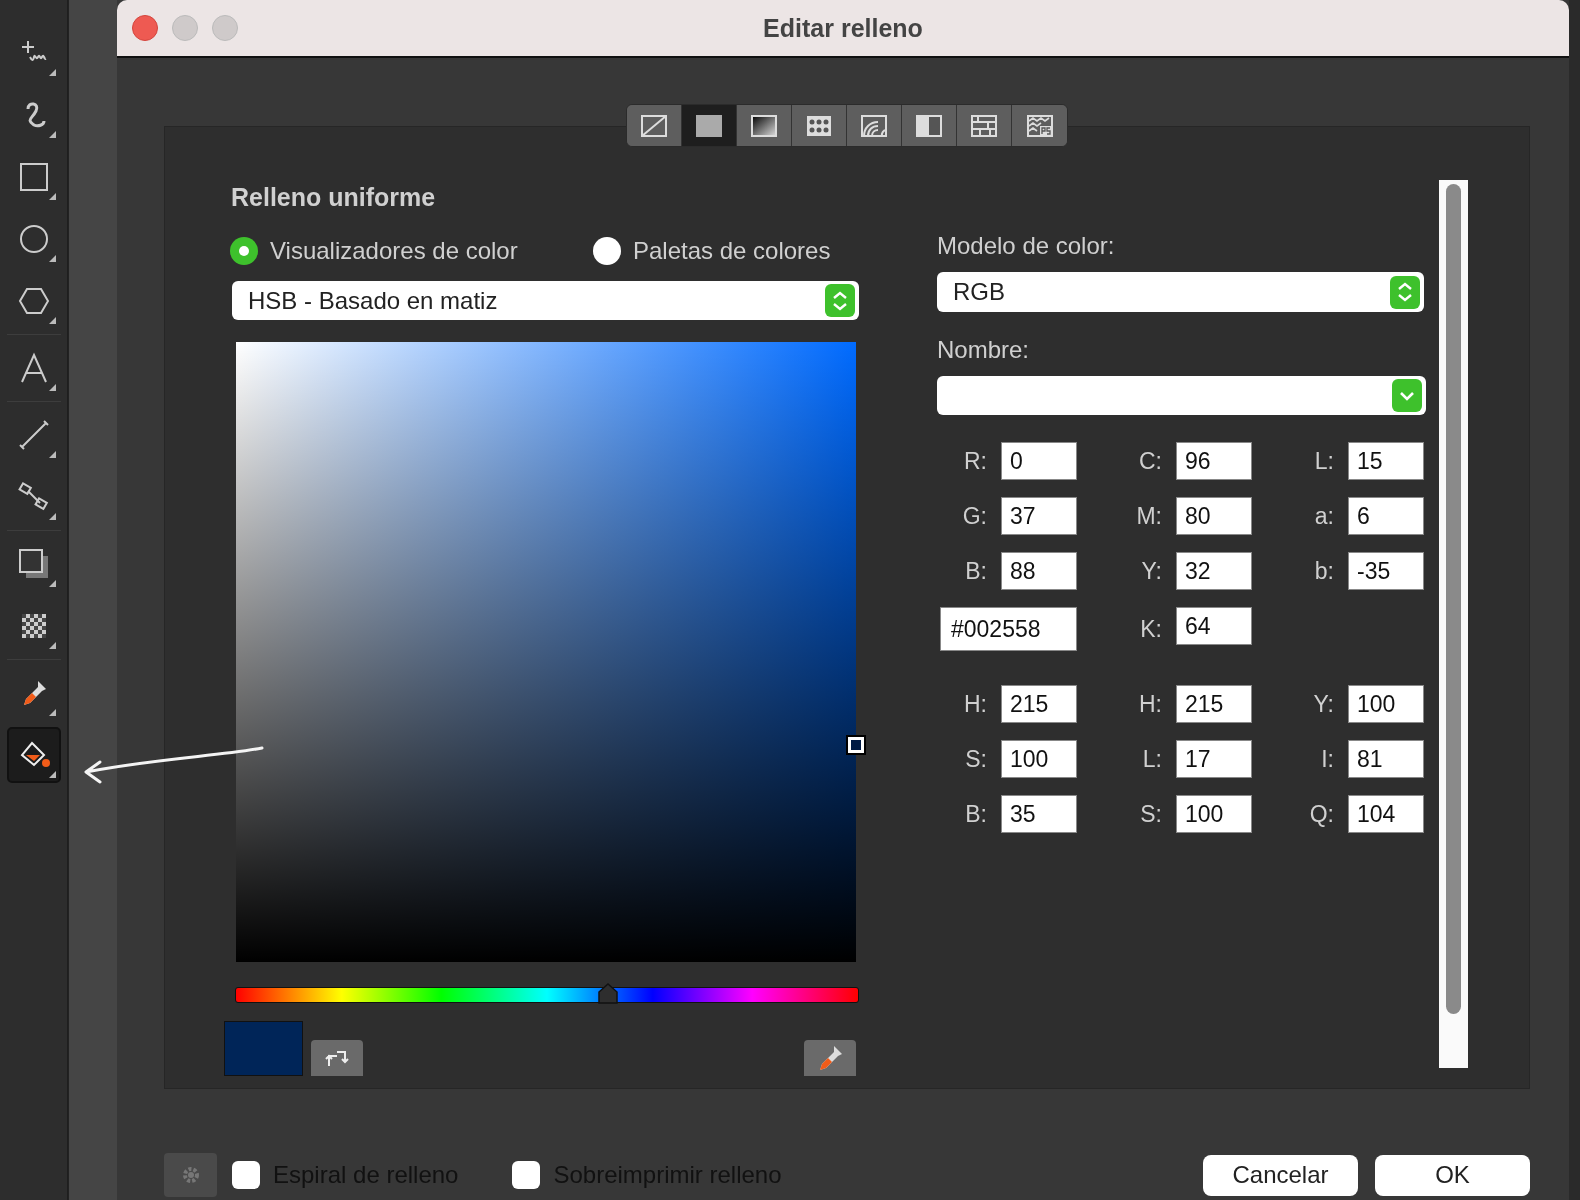 The width and height of the screenshot is (1580, 1200). Describe the element at coordinates (1453, 624) in the screenshot. I see `scrollbar` at that location.